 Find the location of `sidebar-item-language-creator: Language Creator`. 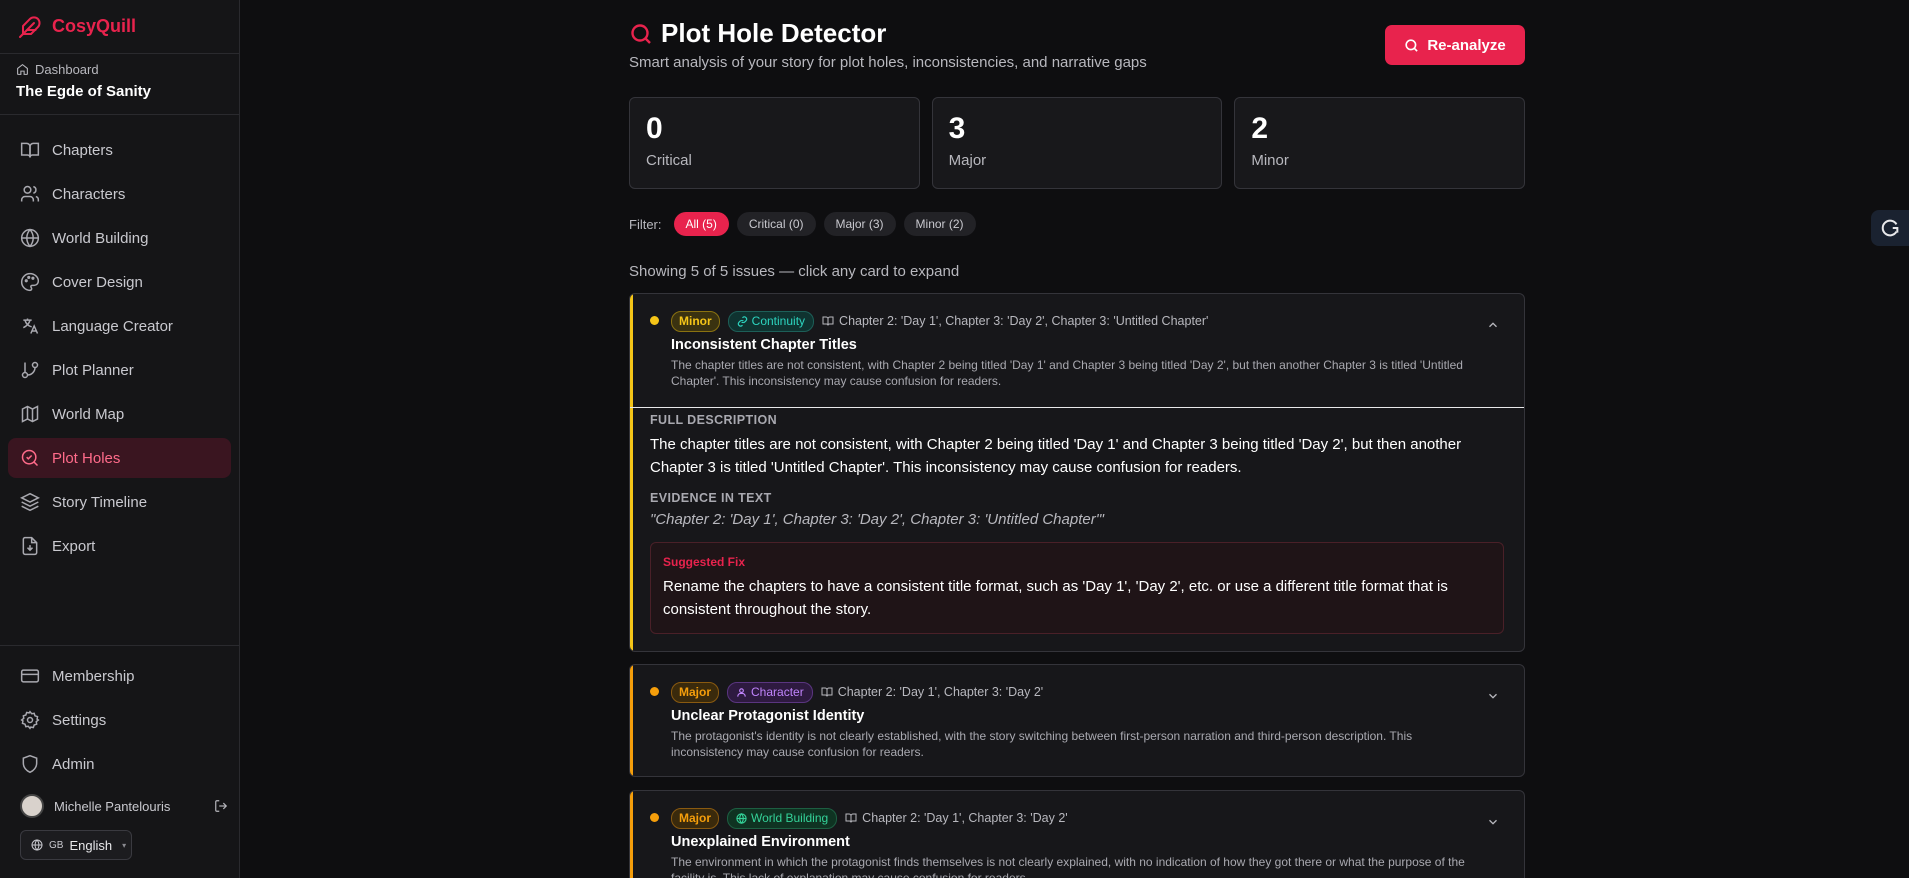

sidebar-item-language-creator: Language Creator is located at coordinates (119, 326).